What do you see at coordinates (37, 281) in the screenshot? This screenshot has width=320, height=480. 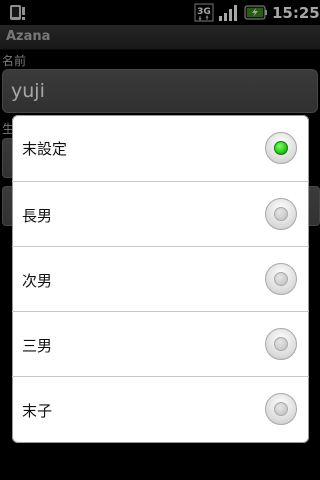 I see `option-label: 次男` at bounding box center [37, 281].